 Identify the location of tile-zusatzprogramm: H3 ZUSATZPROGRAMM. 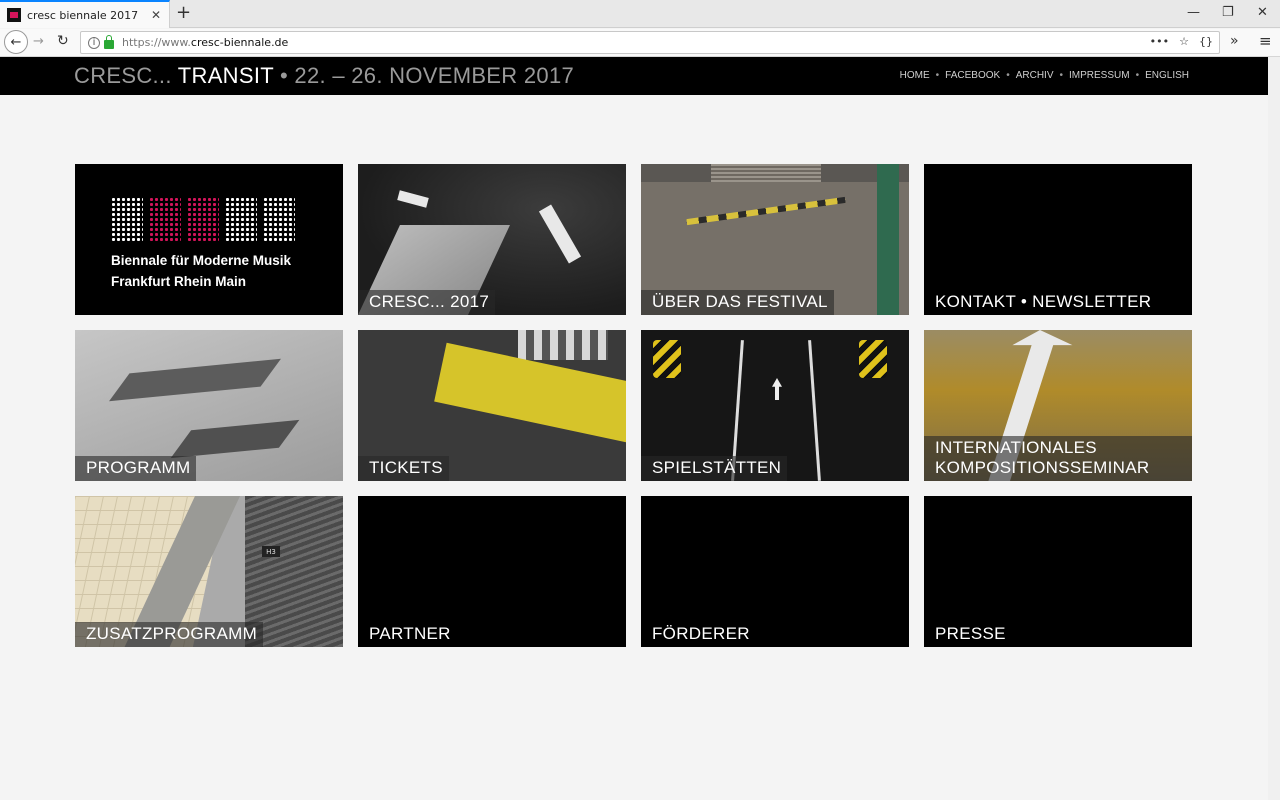
(209, 571).